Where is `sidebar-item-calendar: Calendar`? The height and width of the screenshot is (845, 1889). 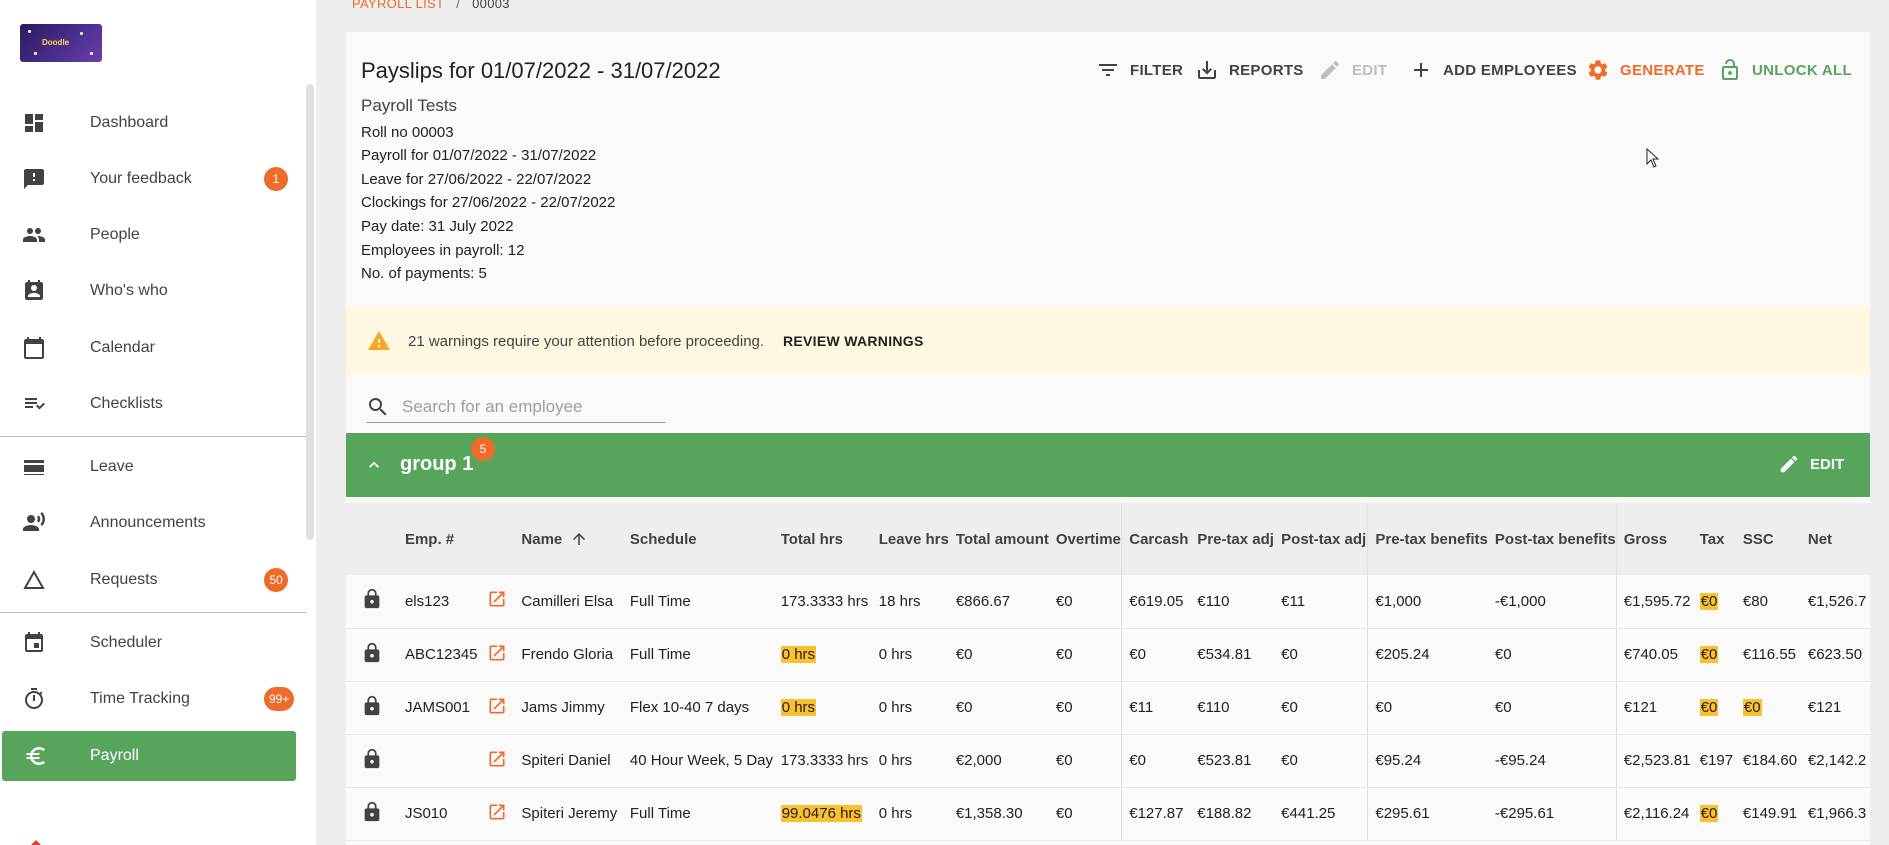 sidebar-item-calendar: Calendar is located at coordinates (153, 348).